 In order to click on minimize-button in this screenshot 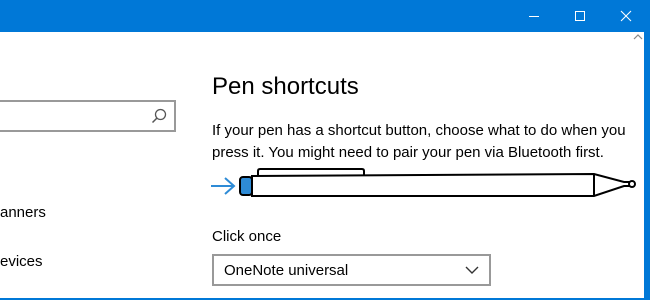, I will do `click(534, 16)`.